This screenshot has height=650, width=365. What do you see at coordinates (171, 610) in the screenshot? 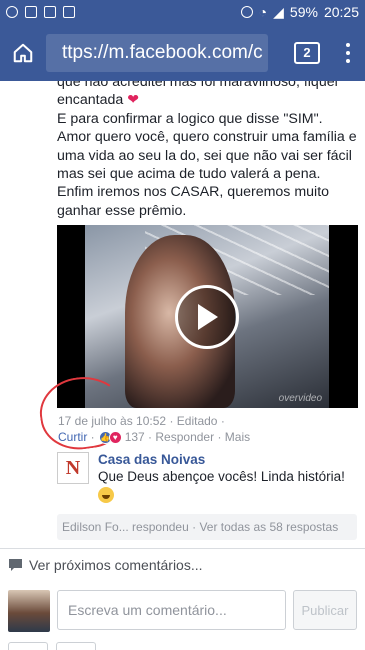
I see `comment-input` at bounding box center [171, 610].